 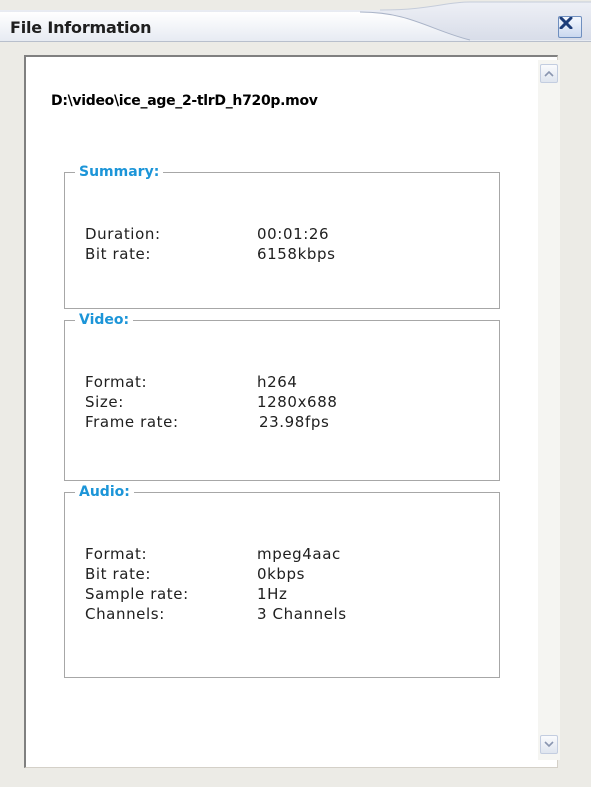 What do you see at coordinates (81, 27) in the screenshot?
I see `window-title: File Information` at bounding box center [81, 27].